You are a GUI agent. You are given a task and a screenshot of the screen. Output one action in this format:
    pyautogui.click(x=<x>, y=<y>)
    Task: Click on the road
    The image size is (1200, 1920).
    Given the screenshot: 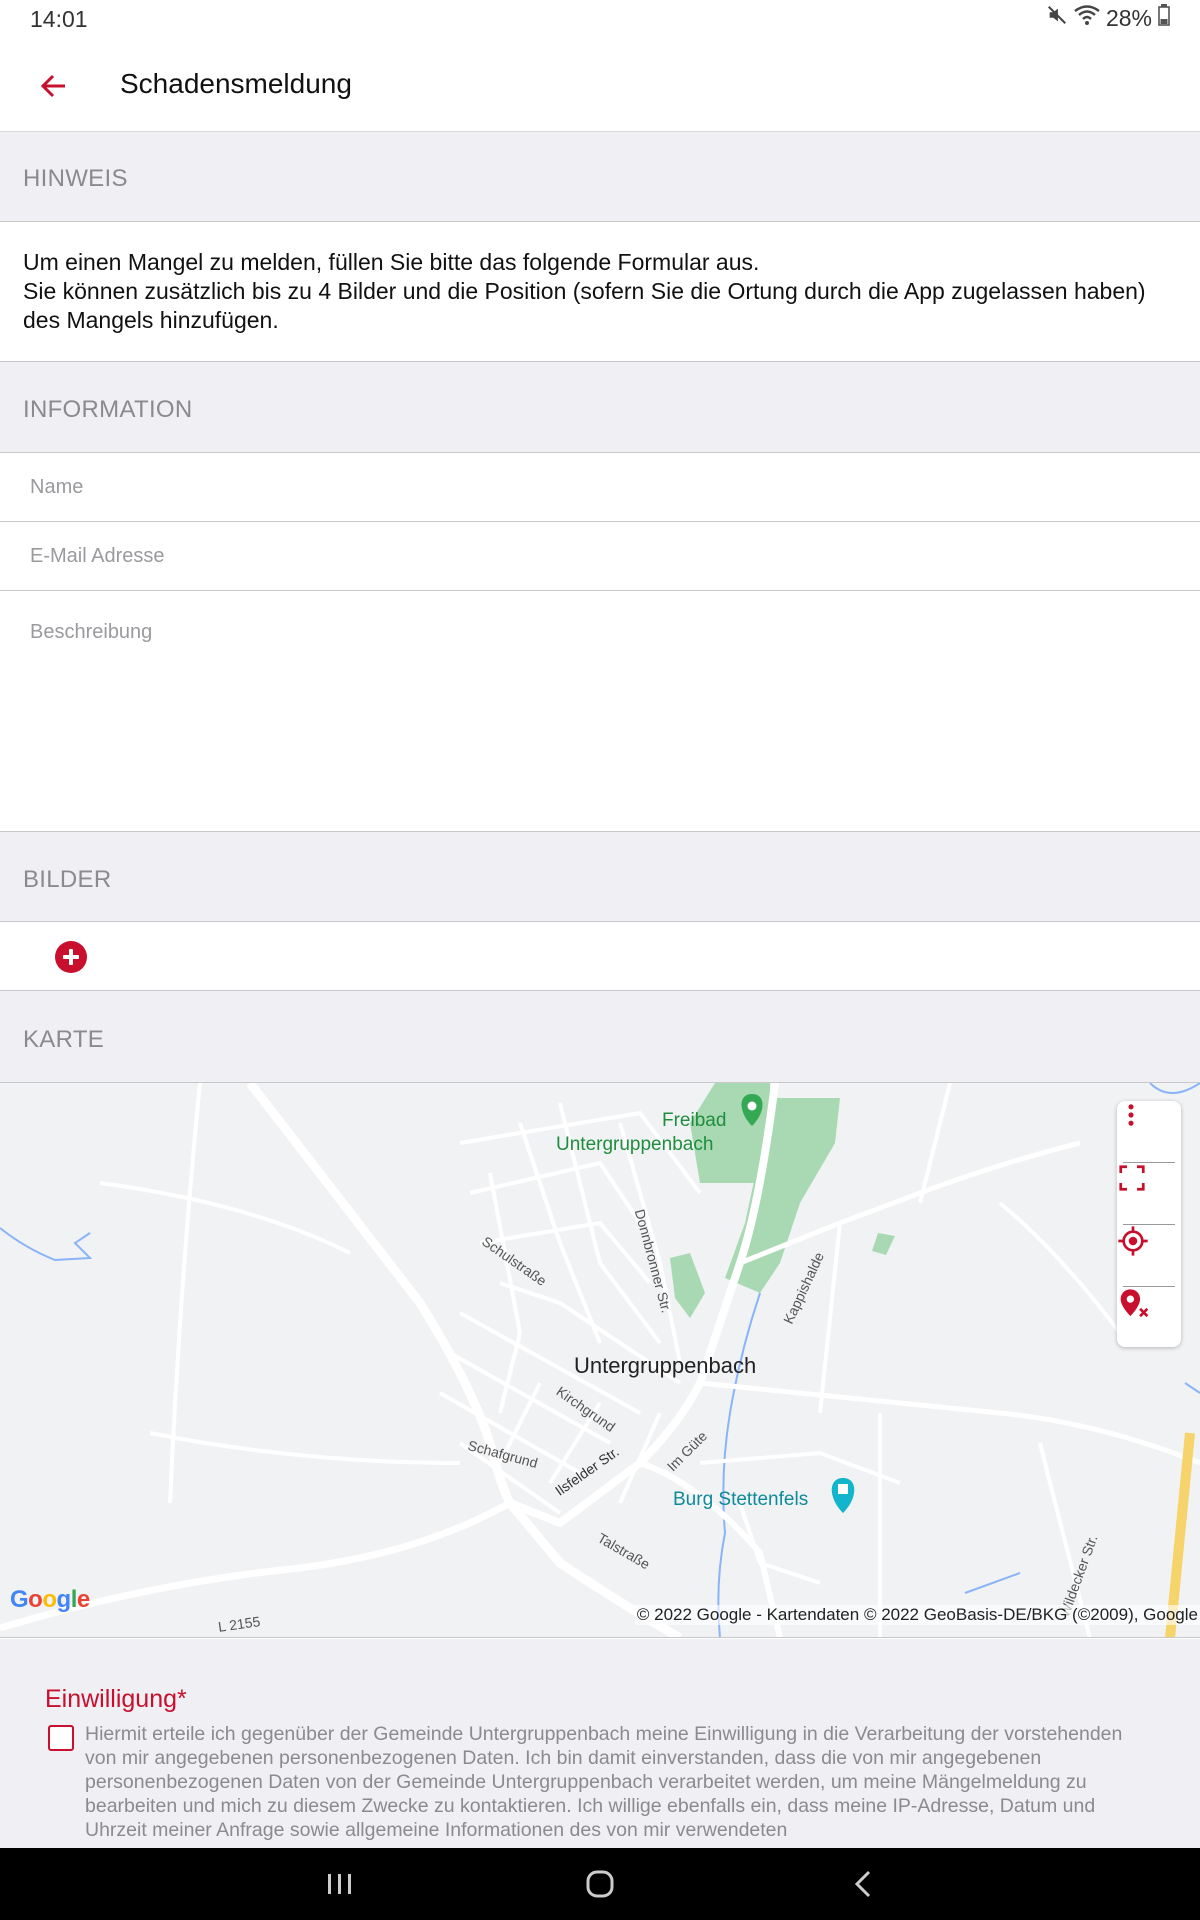 What is the action you would take?
    pyautogui.click(x=949, y=1423)
    